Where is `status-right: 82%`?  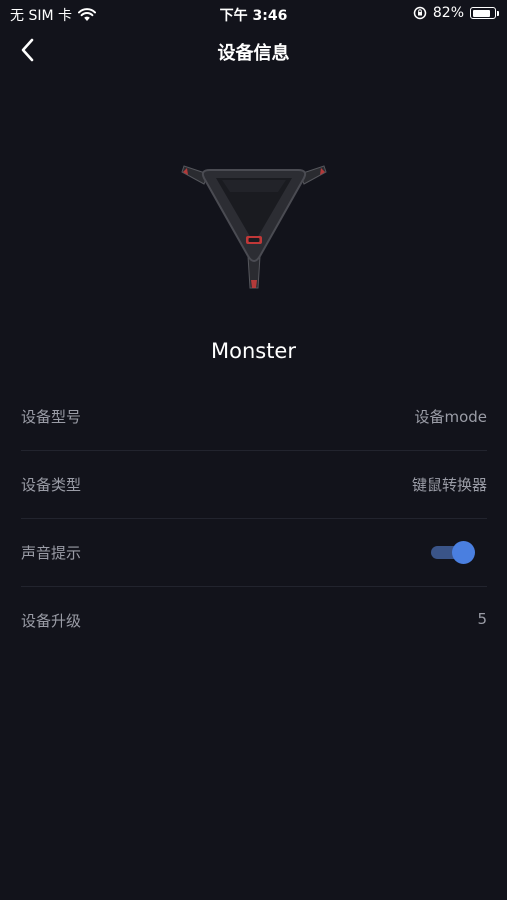
status-right: 82% is located at coordinates (456, 13).